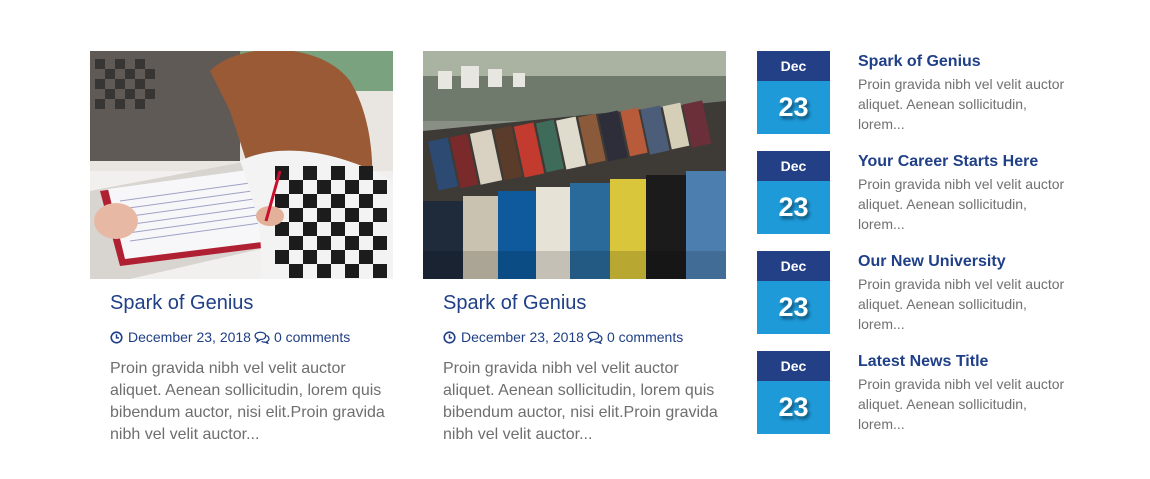  What do you see at coordinates (965, 262) in the screenshot?
I see `news-title: Our New University` at bounding box center [965, 262].